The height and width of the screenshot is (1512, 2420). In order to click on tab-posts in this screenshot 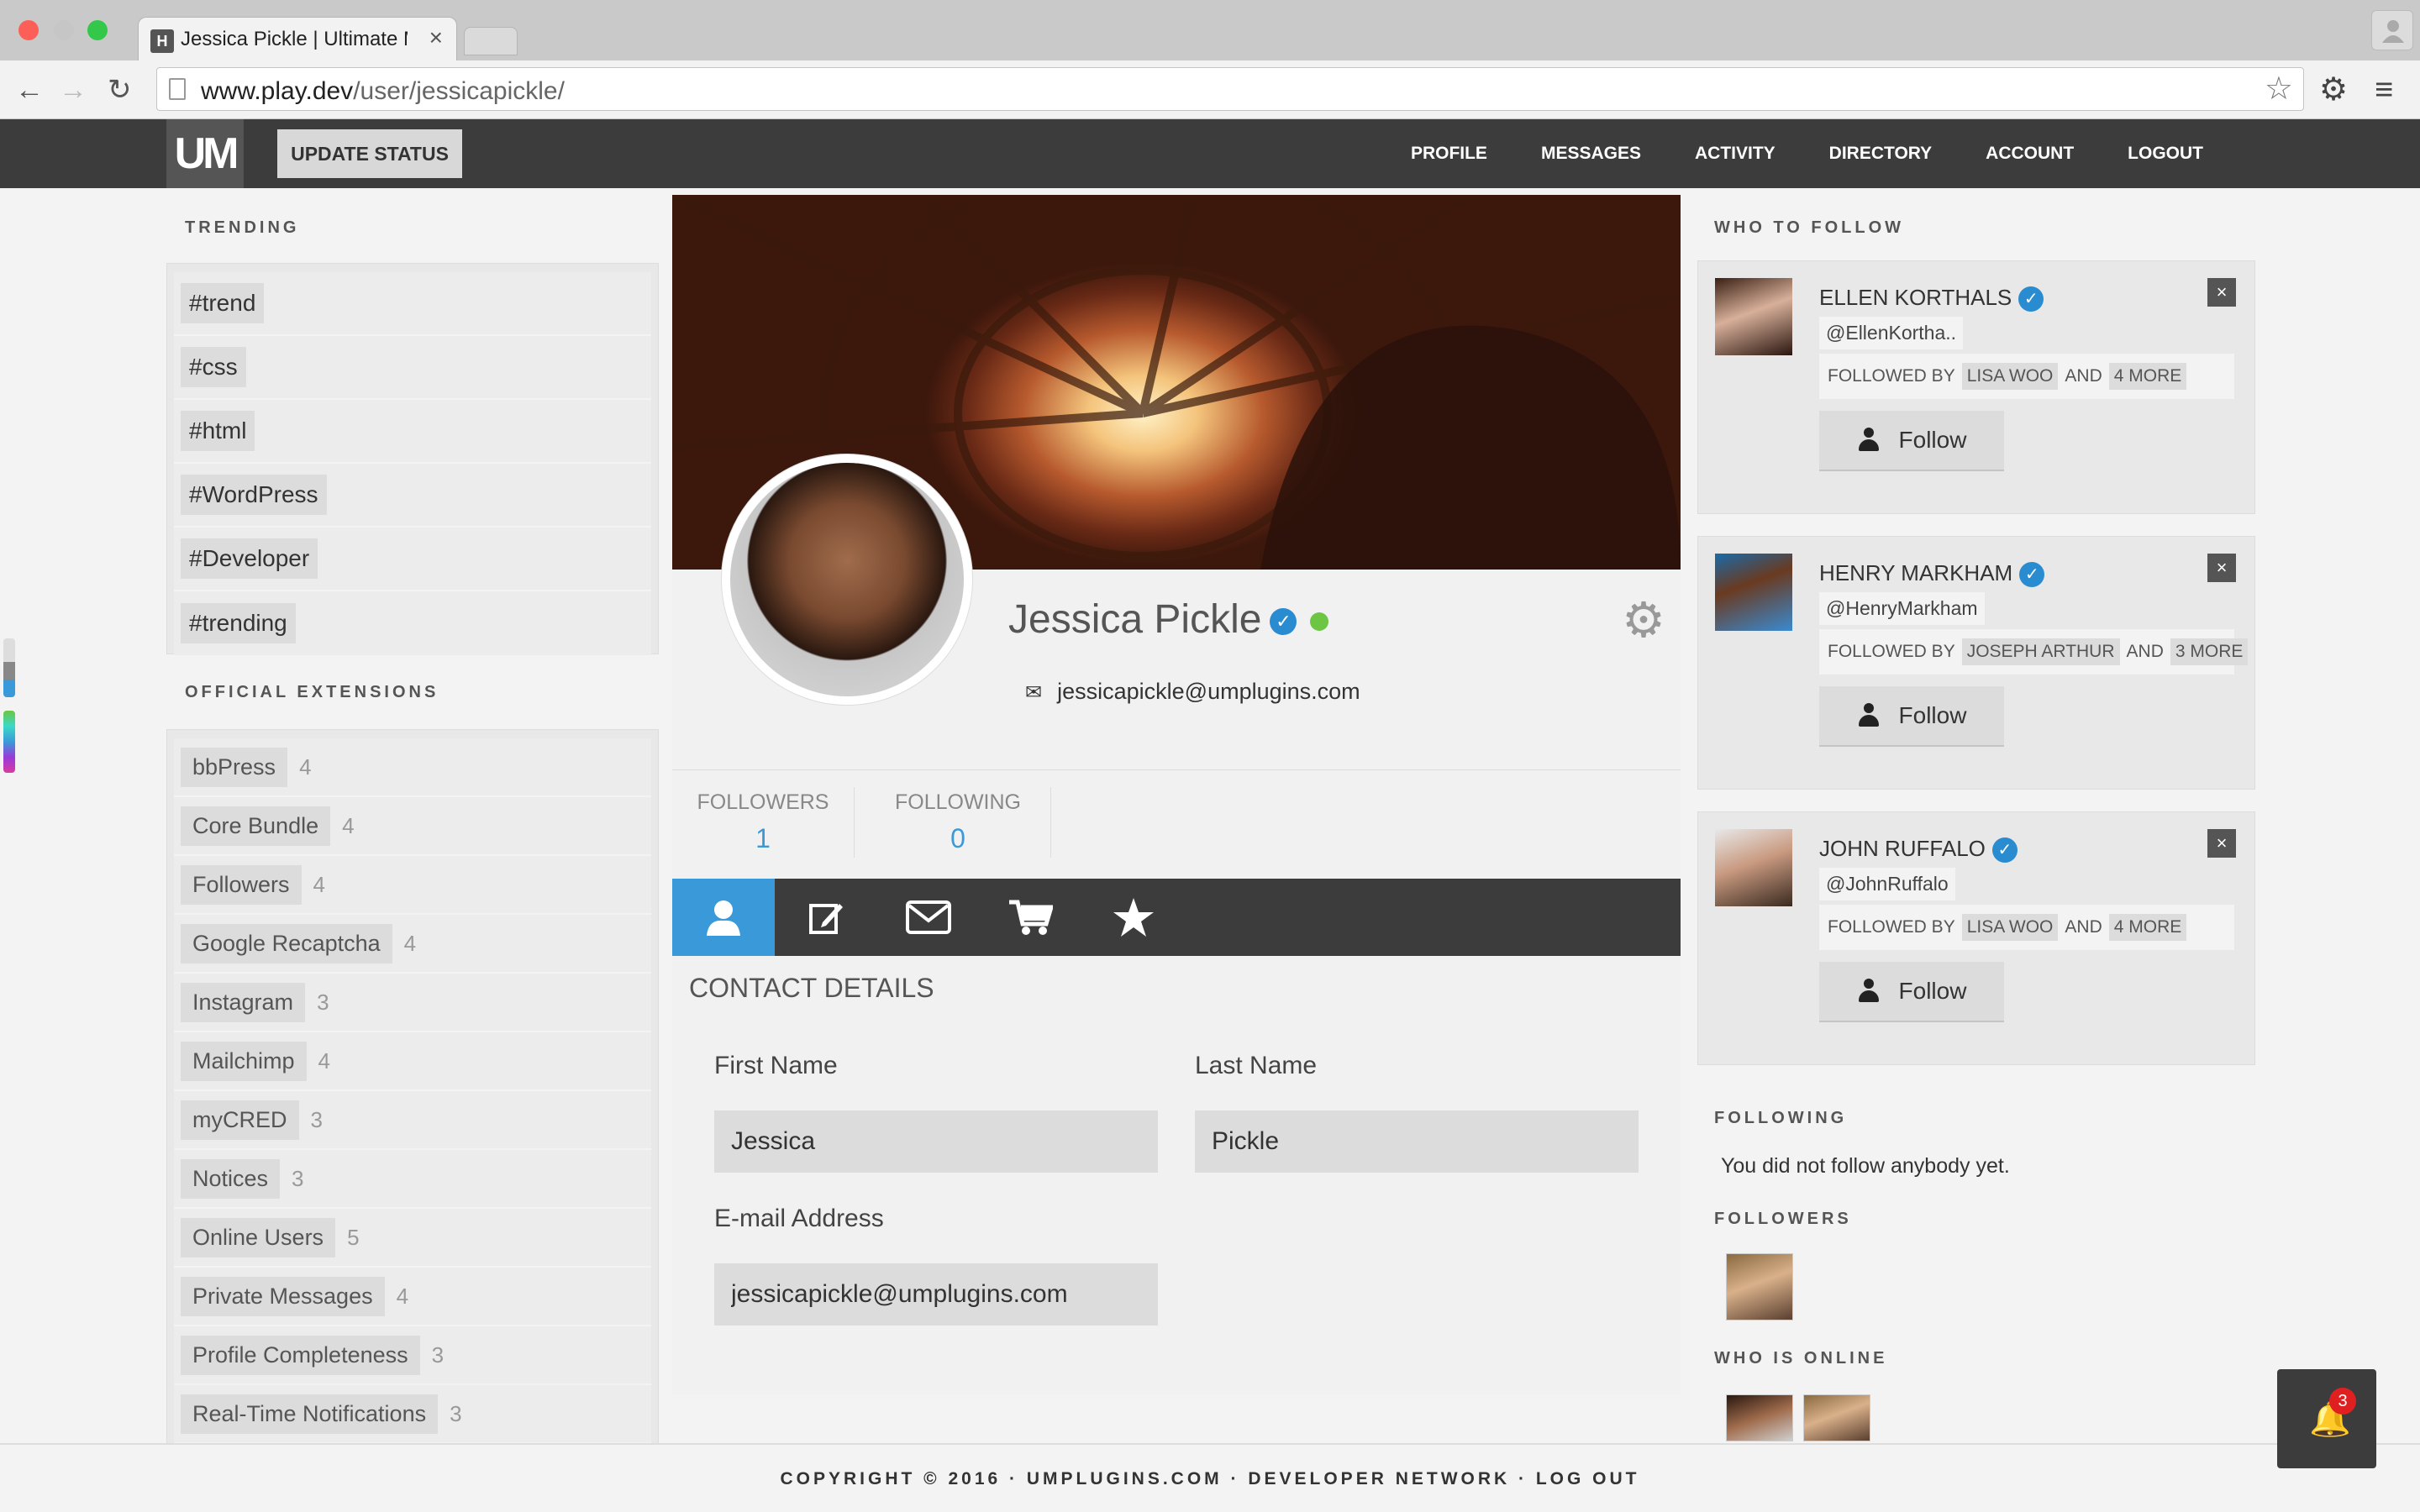, I will do `click(826, 917)`.